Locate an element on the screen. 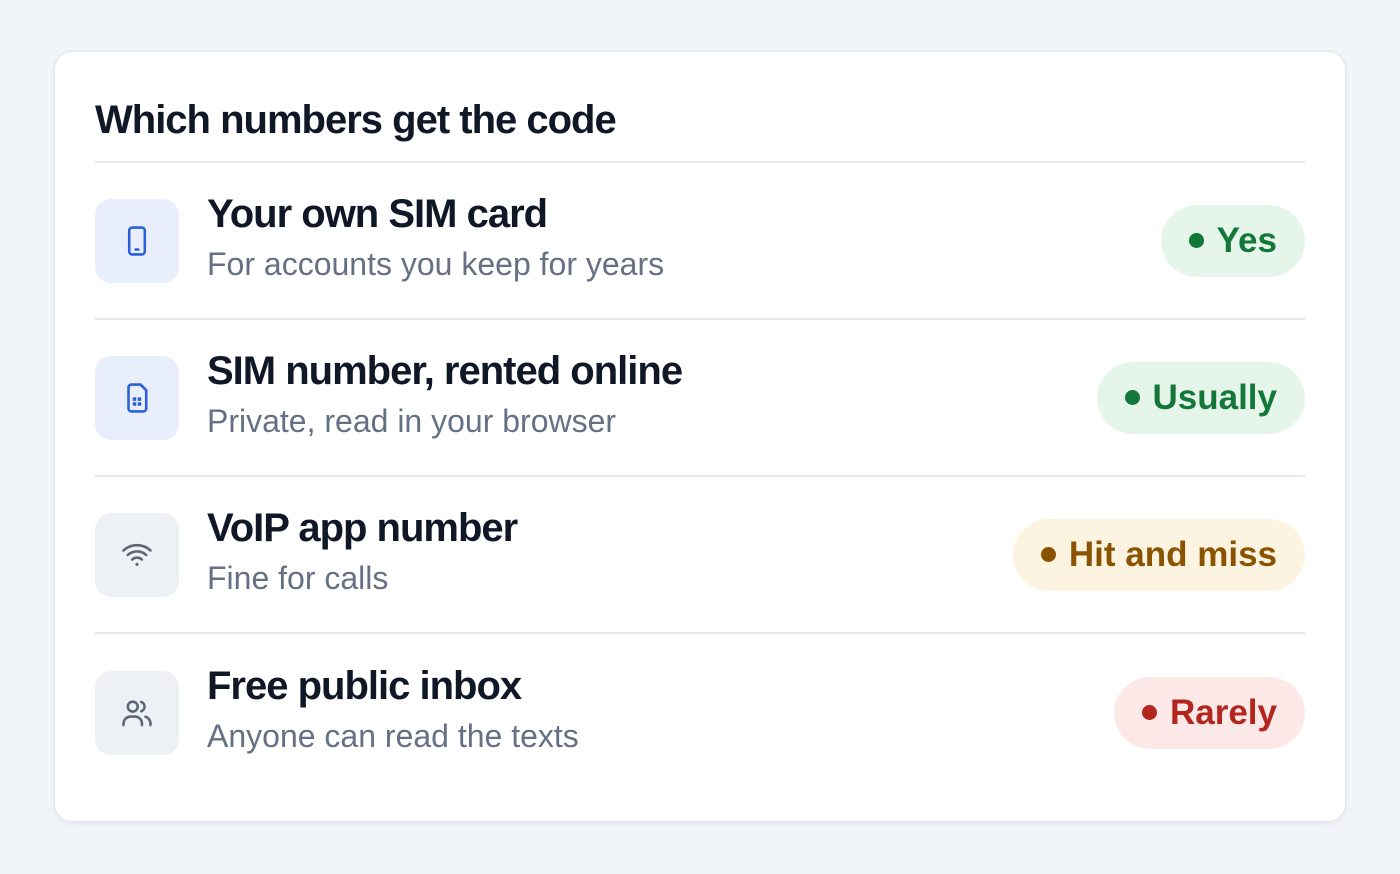 This screenshot has width=1400, height=874. row-subtitle: Fine for calls is located at coordinates (298, 577).